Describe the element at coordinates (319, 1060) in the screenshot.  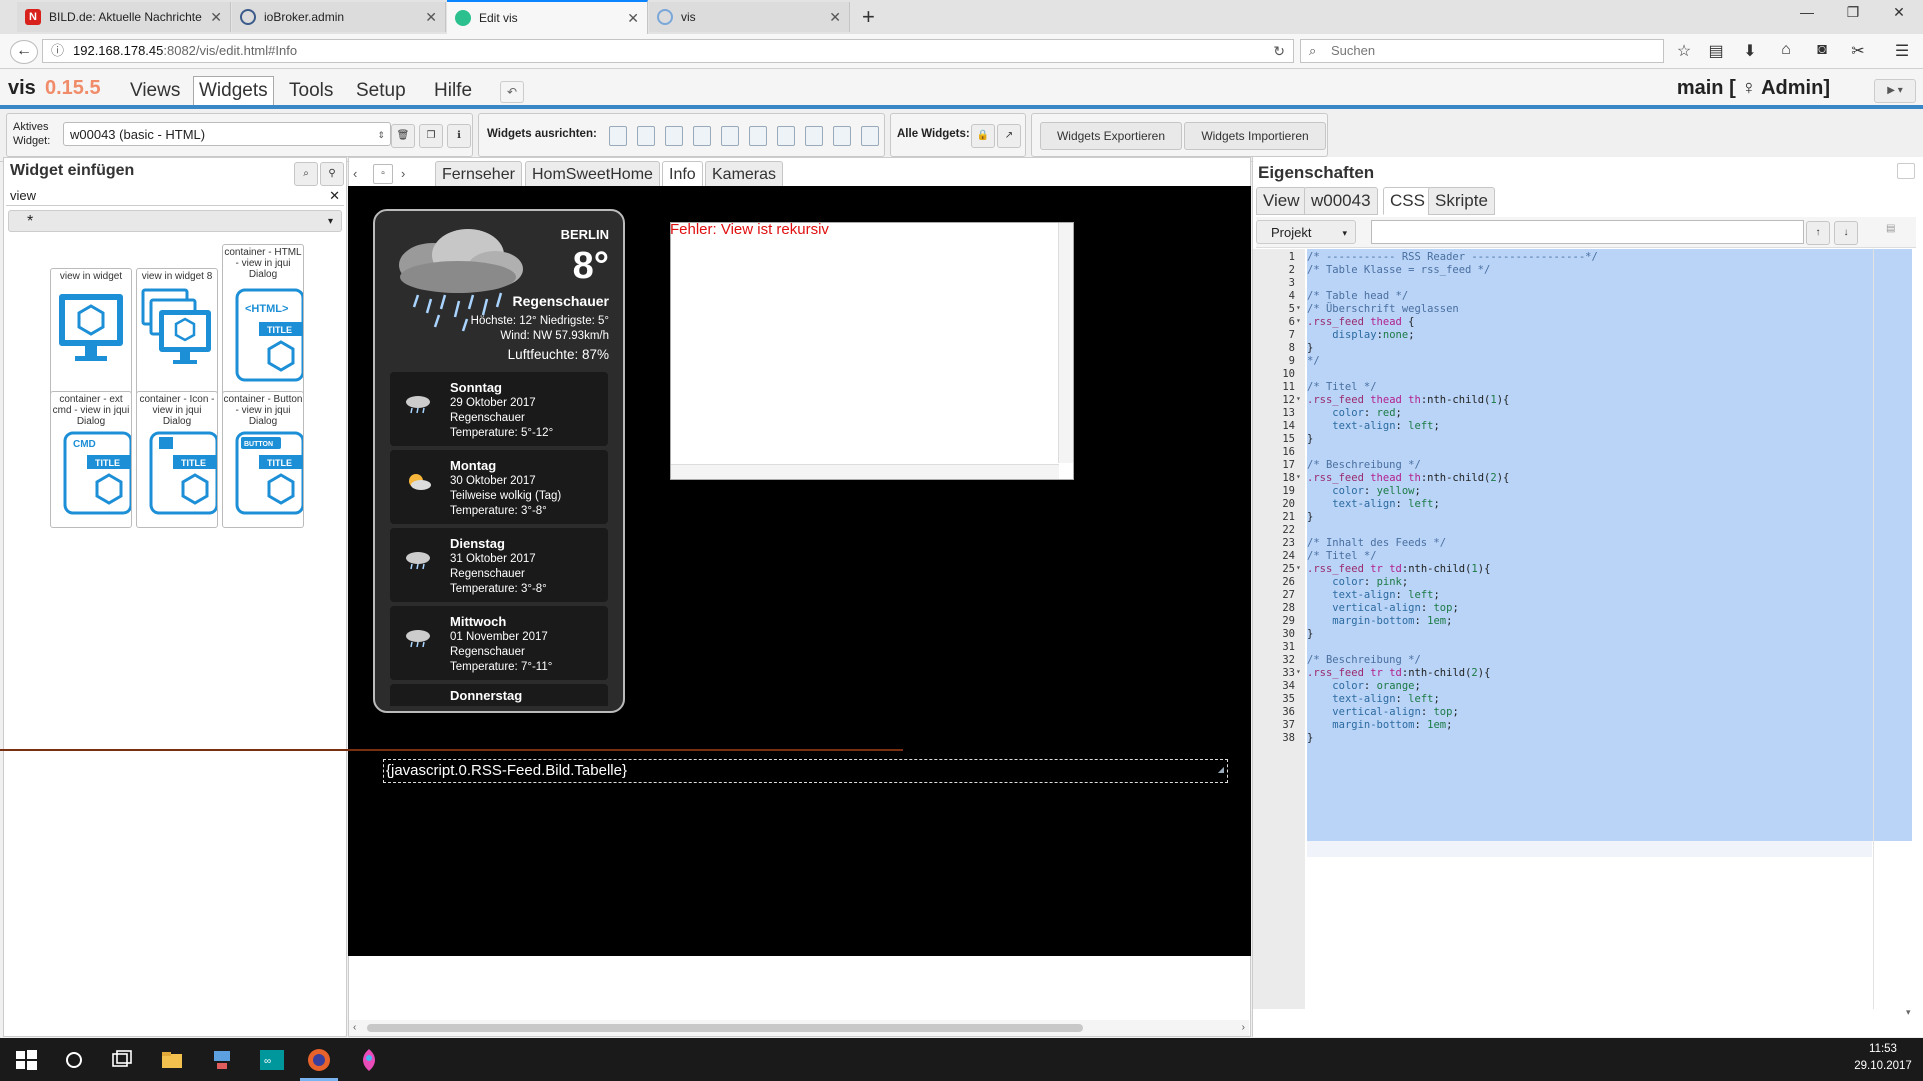
I see `firefox-icon` at that location.